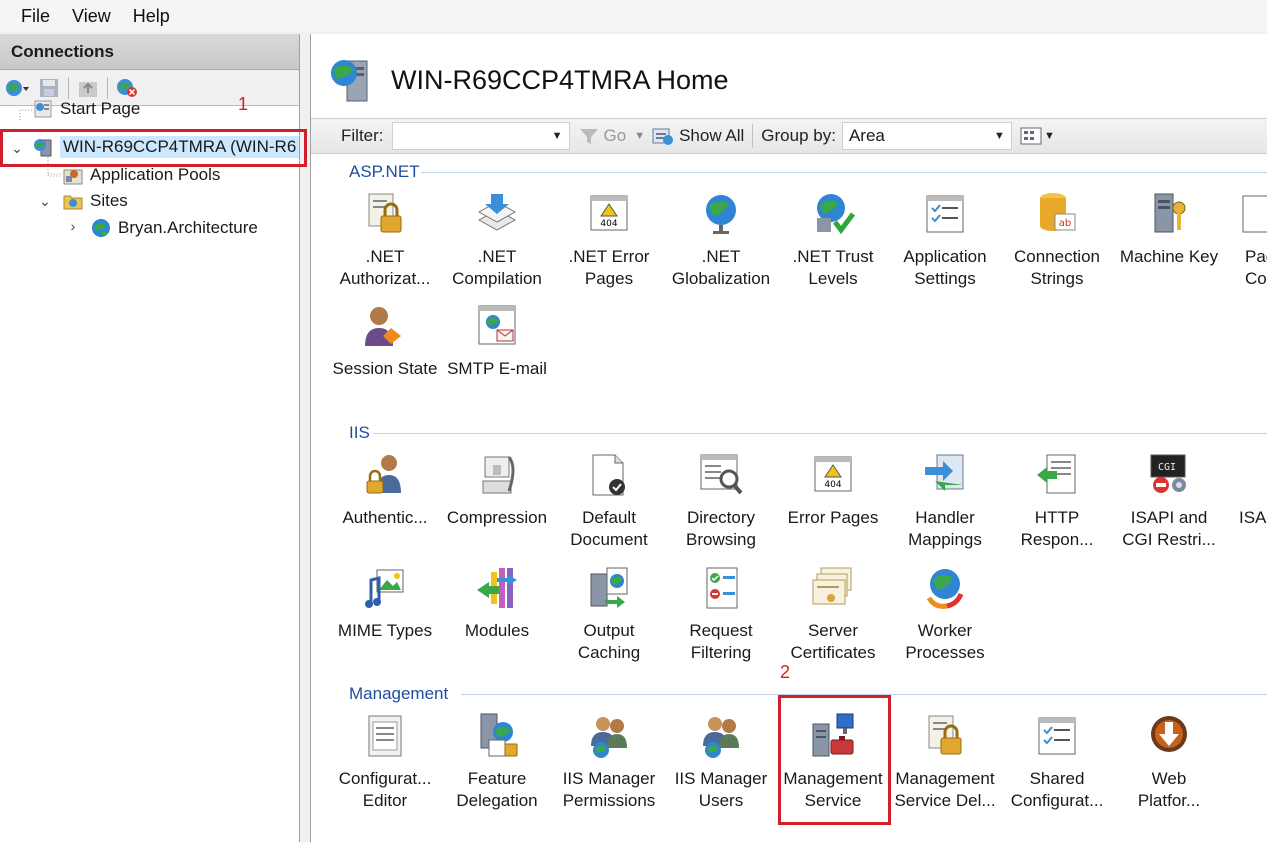 This screenshot has width=1267, height=842. What do you see at coordinates (945, 243) in the screenshot?
I see `feature-application-settings: Application Settings` at bounding box center [945, 243].